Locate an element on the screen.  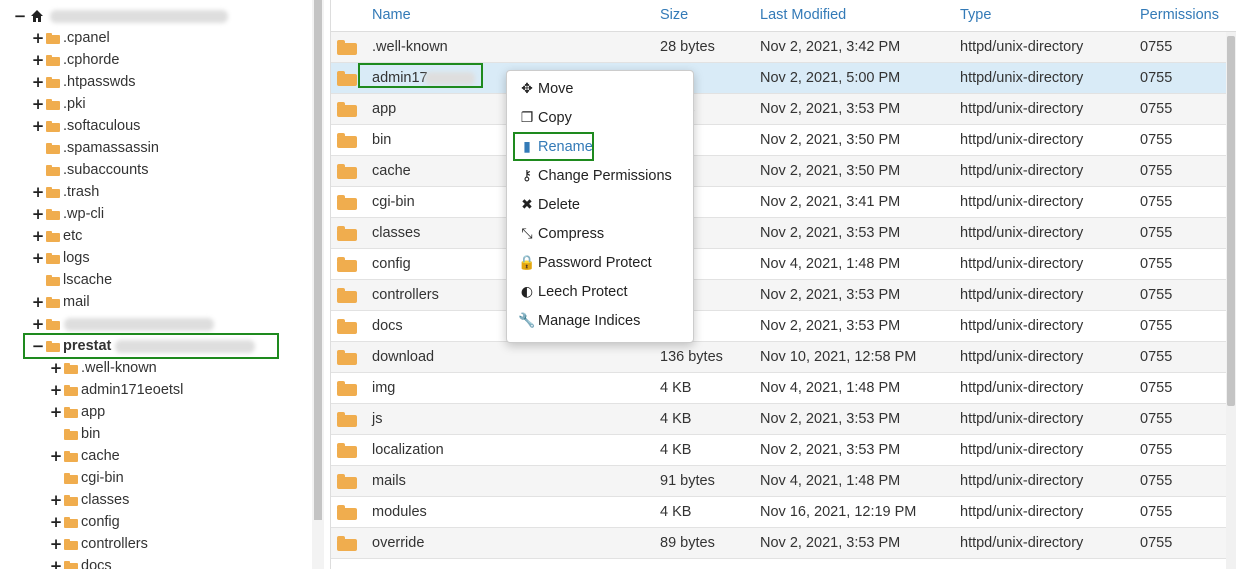
tree-item: +.spamassassin is located at coordinates (95, 148).